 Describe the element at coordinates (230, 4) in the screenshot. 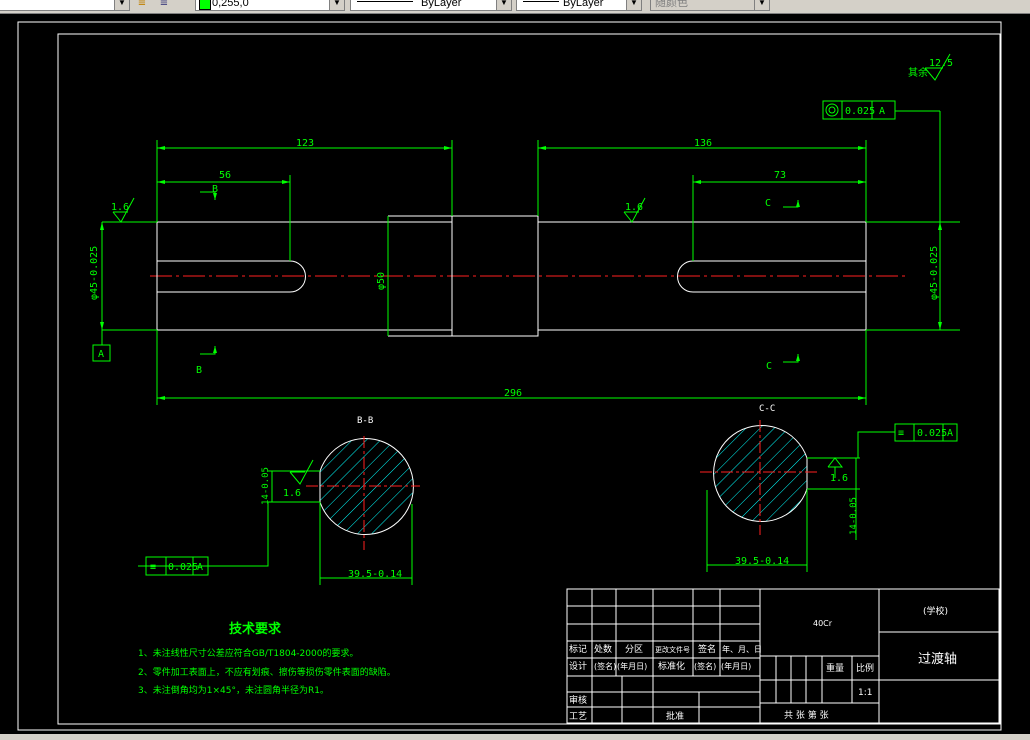

I see `color-value: 0,255,0` at that location.